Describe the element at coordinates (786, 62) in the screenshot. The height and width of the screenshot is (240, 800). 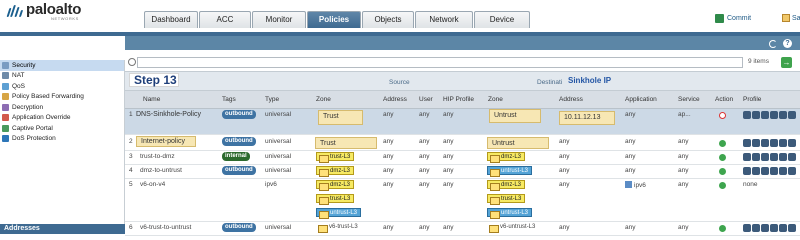
I see `search-go-button: →` at that location.